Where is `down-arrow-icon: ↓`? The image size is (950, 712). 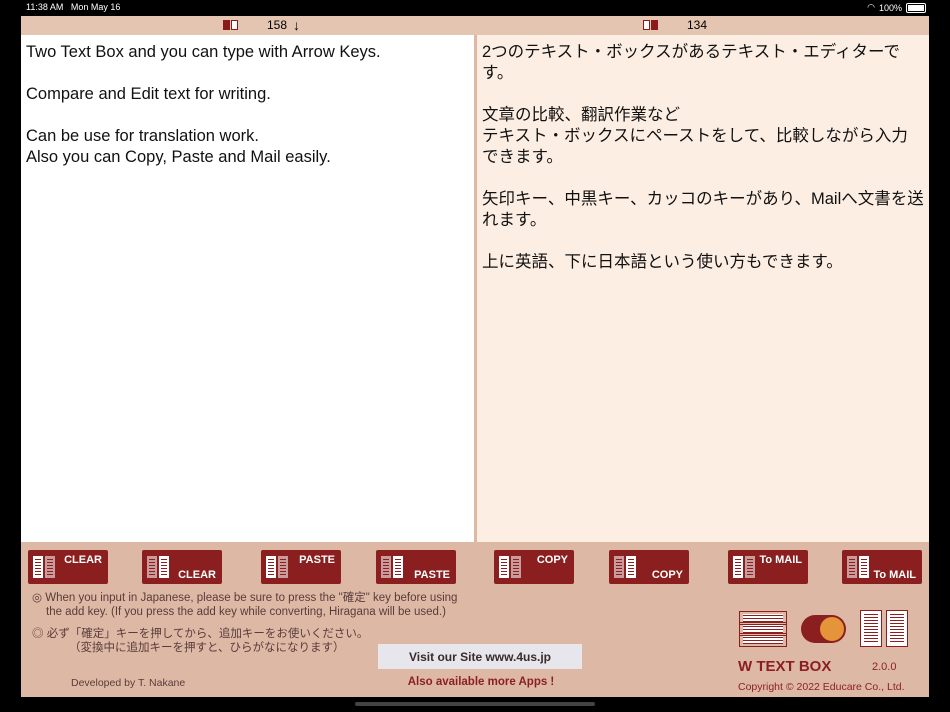 down-arrow-icon: ↓ is located at coordinates (297, 25).